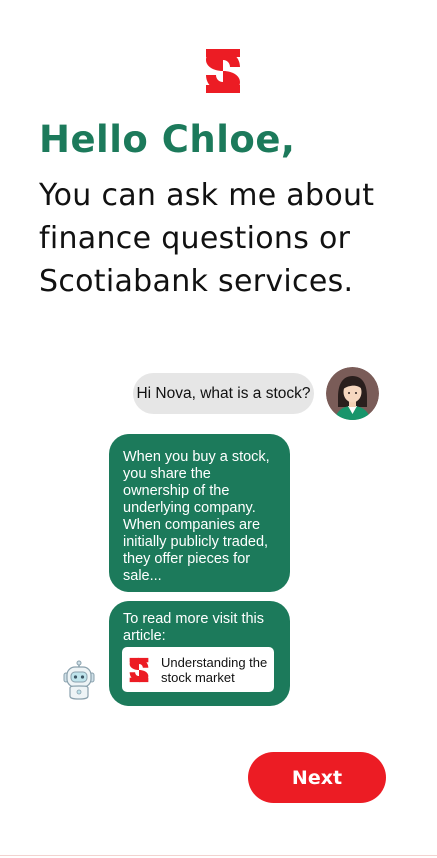 This screenshot has width=437, height=858. Describe the element at coordinates (79, 680) in the screenshot. I see `robot-avatar-icon` at that location.